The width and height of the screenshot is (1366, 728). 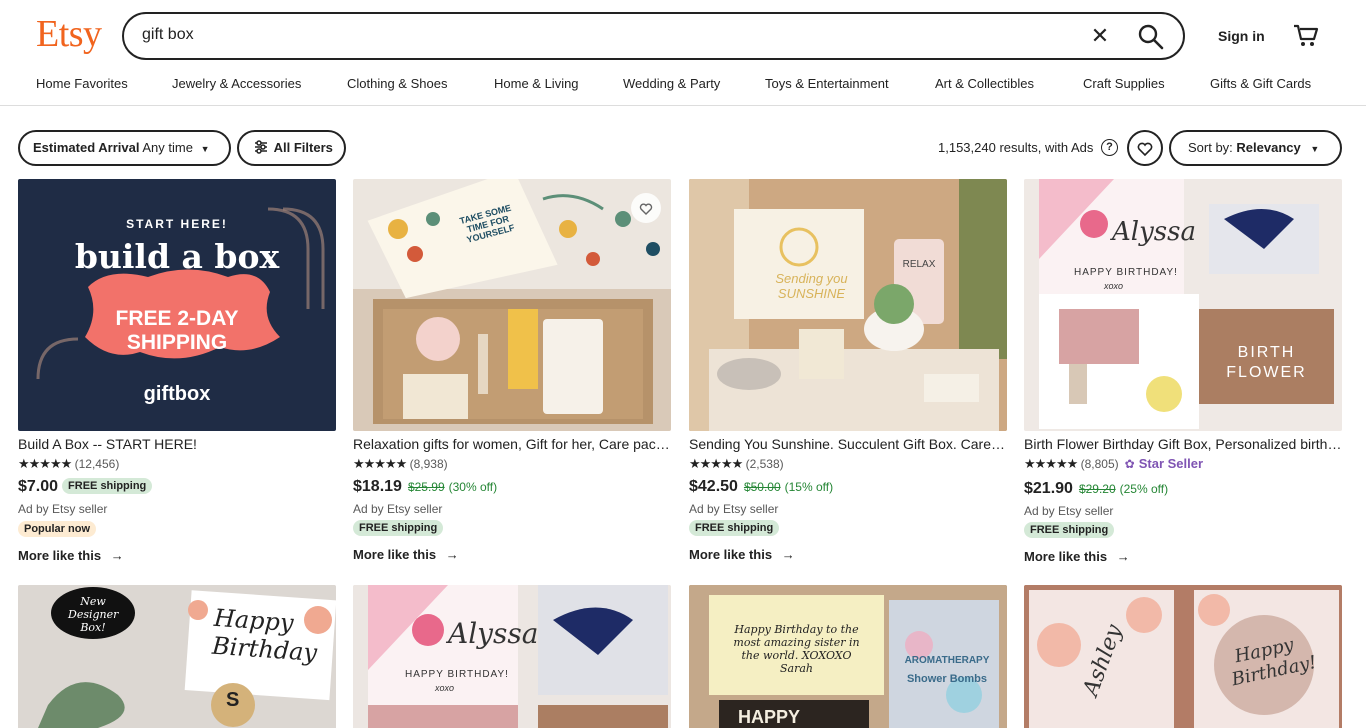 I want to click on image-text-build: build a box, so click(x=177, y=256).